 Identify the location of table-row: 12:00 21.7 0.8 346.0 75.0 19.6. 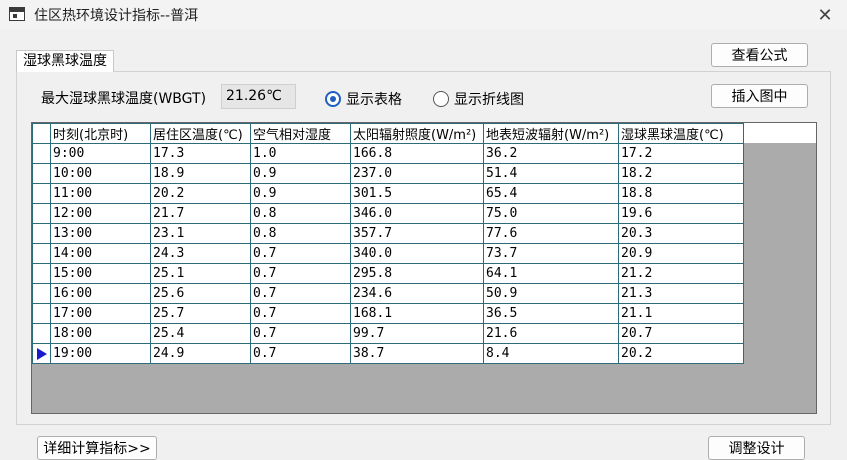
(388, 213).